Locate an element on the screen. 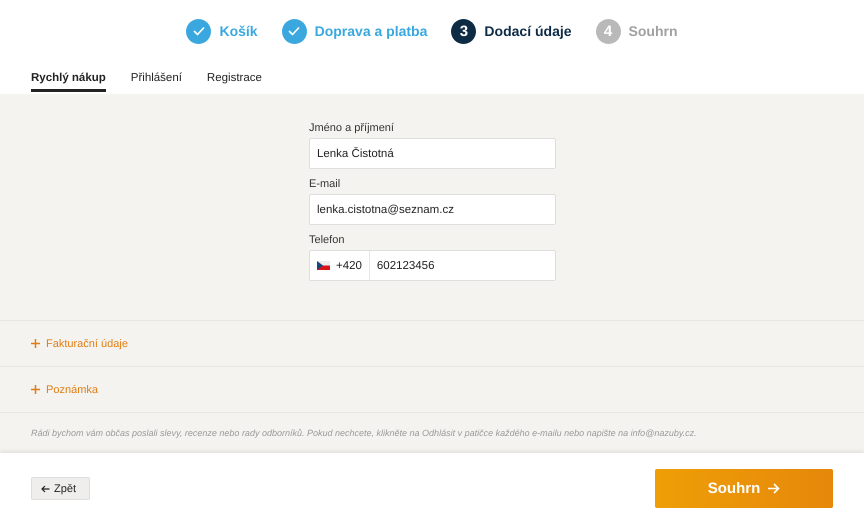 The width and height of the screenshot is (864, 528). newsletter-notice: Rádi bychom vám občas poslali slevy, recenze nebo rady odborníků. Pokud nechcete, klikněte na Odhlásit v patičce každého e-mailu nebo napište na info@nazuby.cz. is located at coordinates (432, 433).